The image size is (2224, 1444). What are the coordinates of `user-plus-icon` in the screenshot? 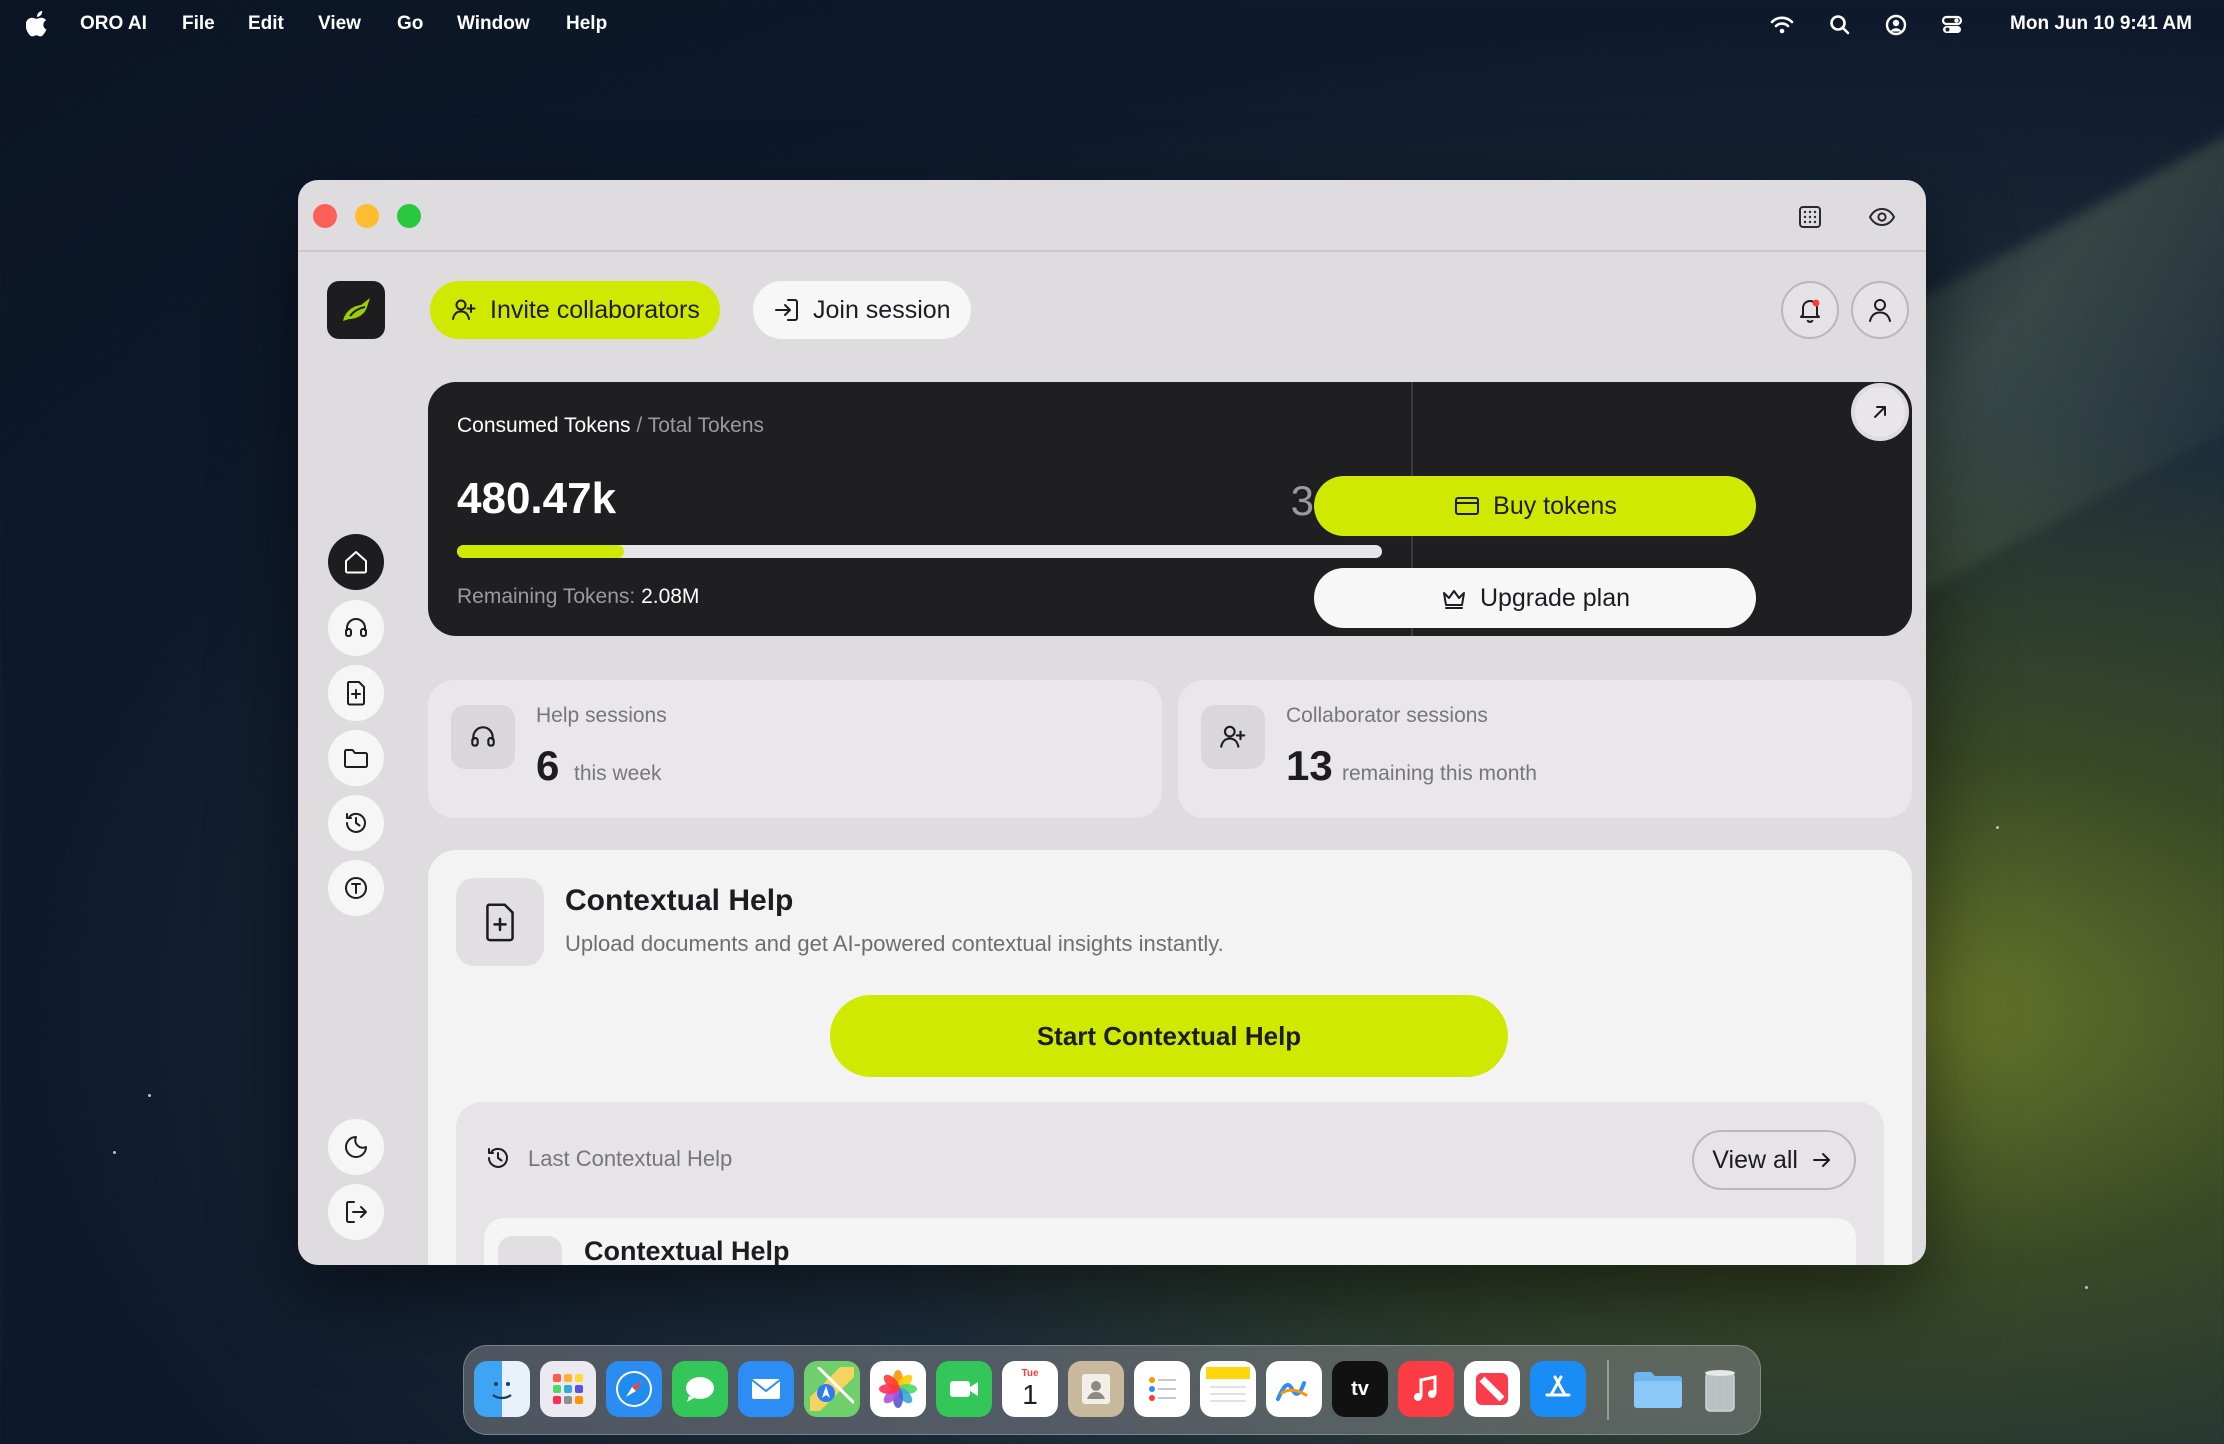 It's located at (1233, 736).